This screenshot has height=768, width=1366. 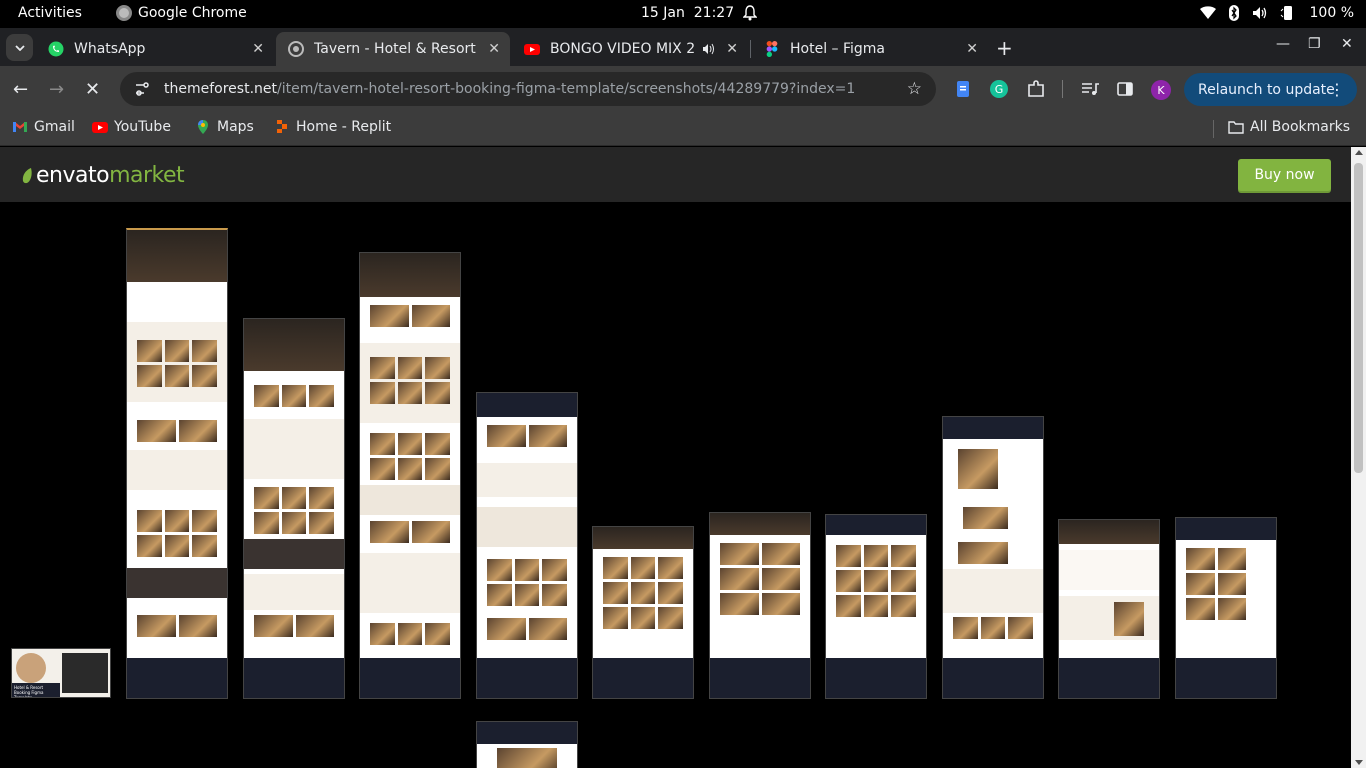 I want to click on envato-leaf-icon, so click(x=27, y=175).